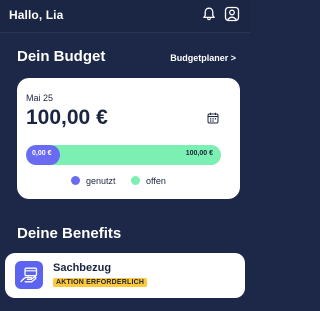  What do you see at coordinates (123, 155) in the screenshot?
I see `budget-progress-bar: 0,00 € 100,00 €` at bounding box center [123, 155].